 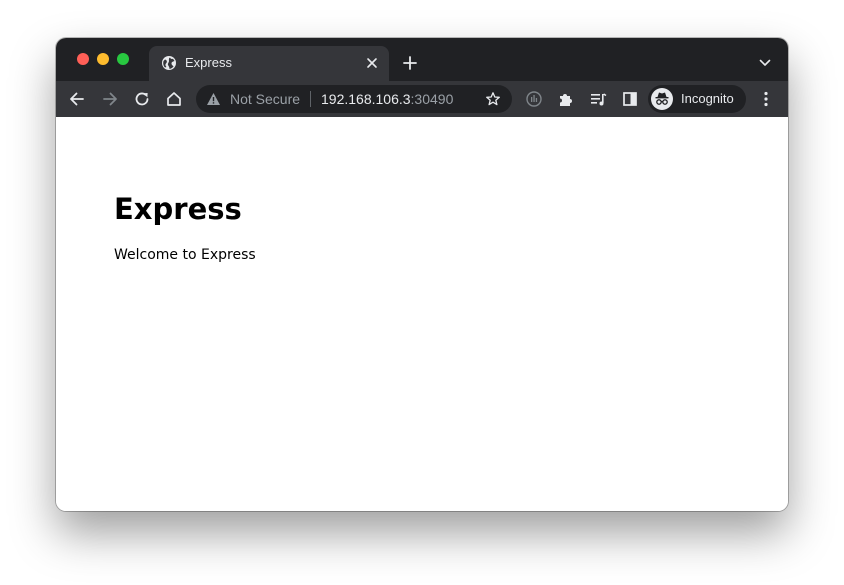 I want to click on omnibox-divider, so click(x=310, y=99).